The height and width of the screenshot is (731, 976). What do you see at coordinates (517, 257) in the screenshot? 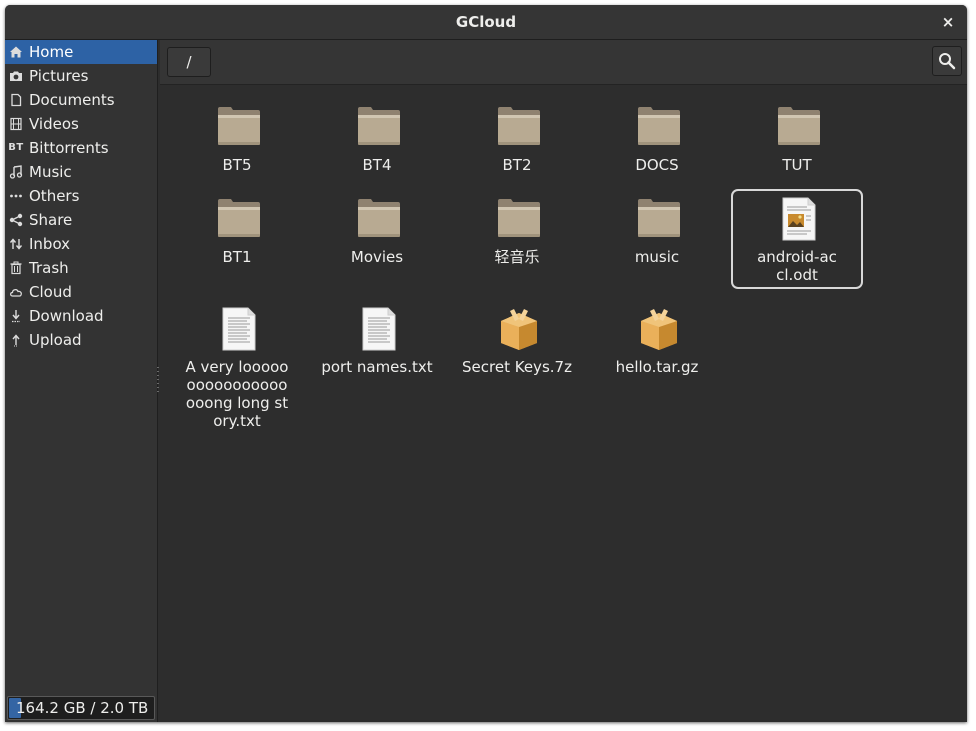
I see `file-name-label: 轻音乐` at bounding box center [517, 257].